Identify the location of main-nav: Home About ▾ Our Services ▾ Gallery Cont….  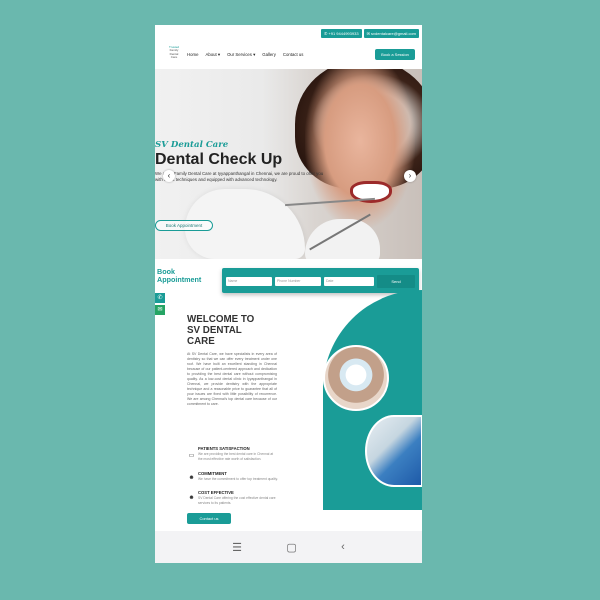
(245, 55).